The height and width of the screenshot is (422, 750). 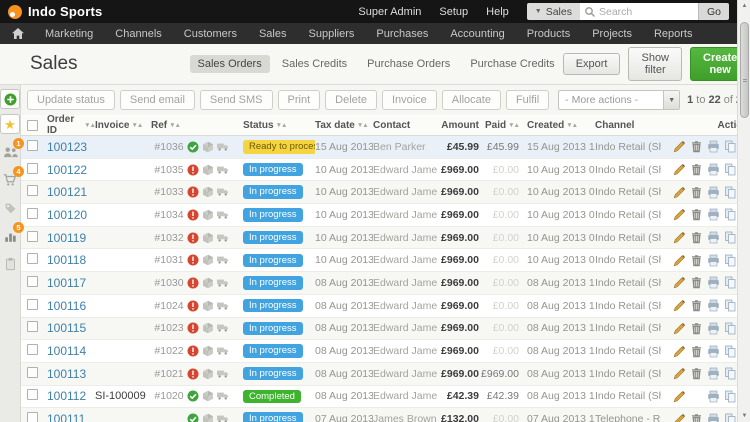 I want to click on column-header: Channel▼▲, so click(x=628, y=125).